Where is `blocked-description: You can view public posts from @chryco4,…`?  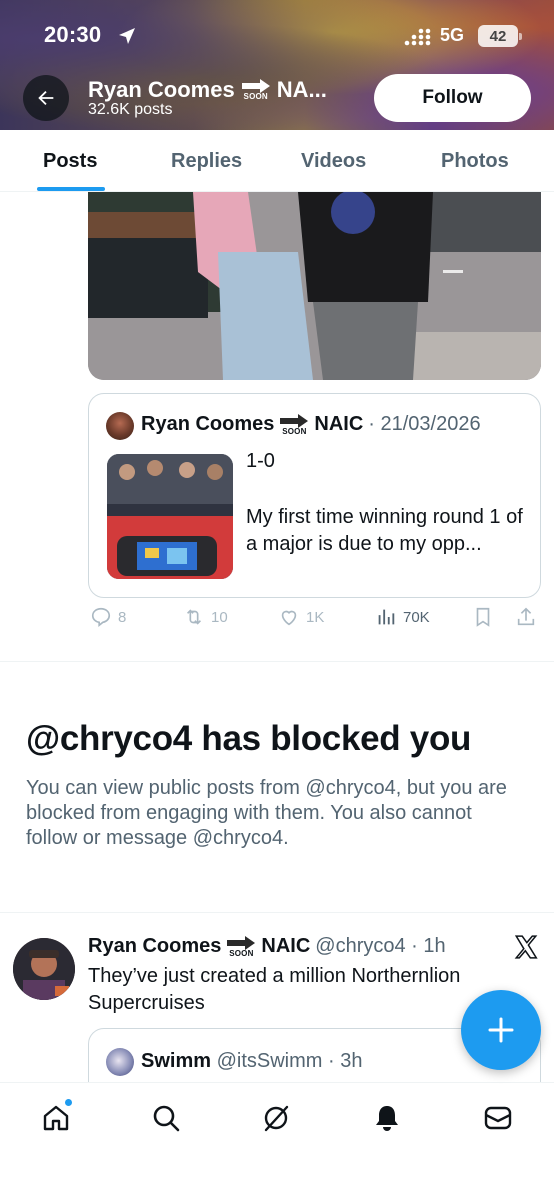 blocked-description: You can view public posts from @chryco4,… is located at coordinates (266, 813).